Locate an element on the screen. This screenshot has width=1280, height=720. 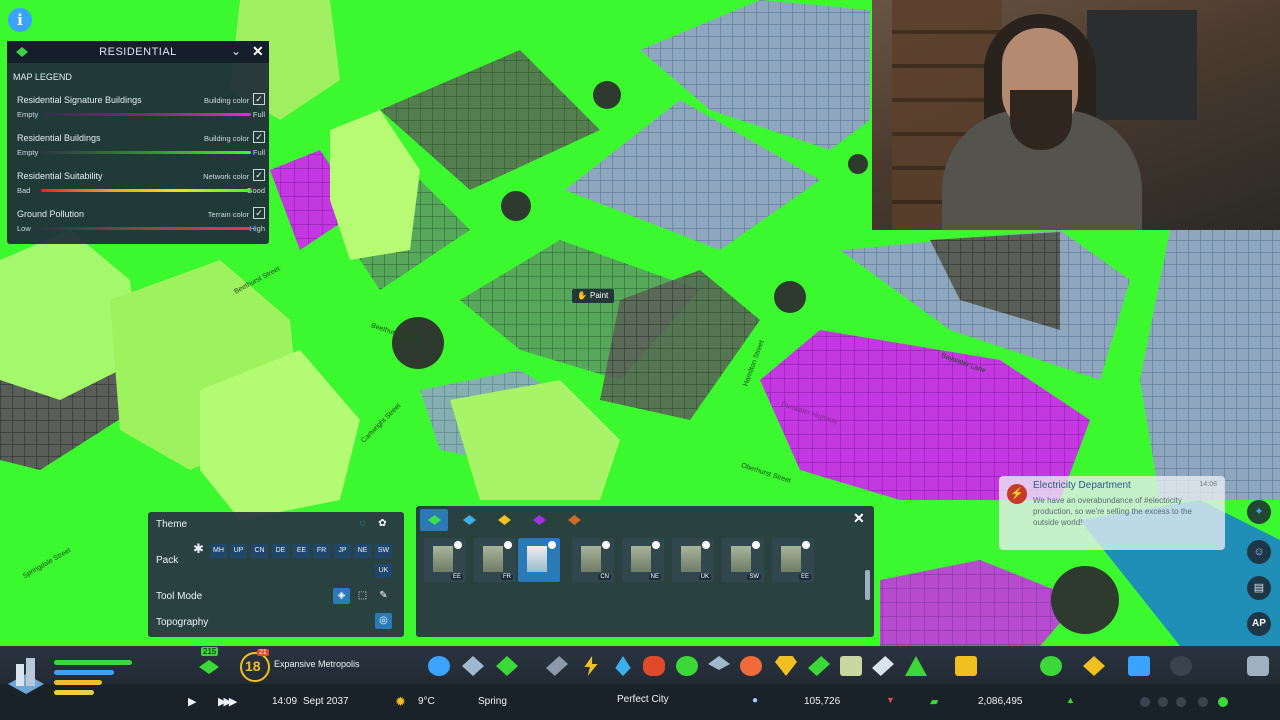
economy-icon is located at coordinates (966, 666).